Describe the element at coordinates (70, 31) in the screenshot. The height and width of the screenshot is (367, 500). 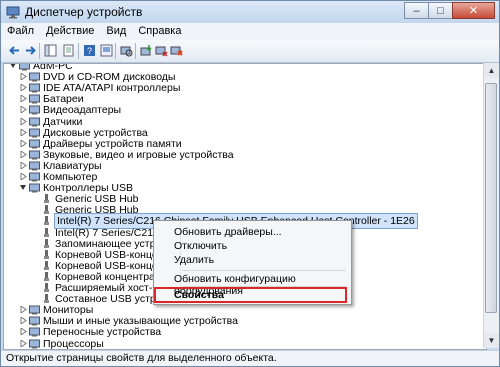
I see `menu-action: Действие` at that location.